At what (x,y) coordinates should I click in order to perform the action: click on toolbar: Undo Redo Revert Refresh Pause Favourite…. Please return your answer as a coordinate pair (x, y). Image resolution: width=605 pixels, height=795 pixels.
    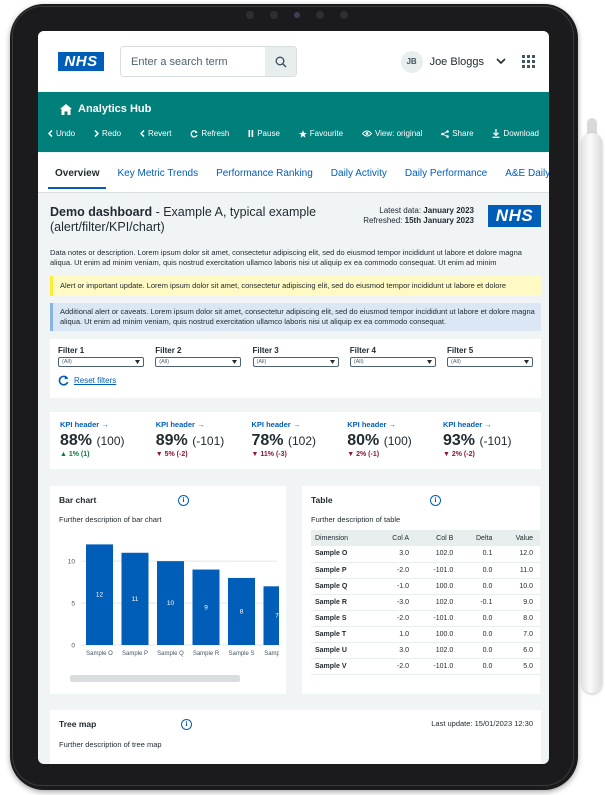
    Looking at the image, I should click on (293, 133).